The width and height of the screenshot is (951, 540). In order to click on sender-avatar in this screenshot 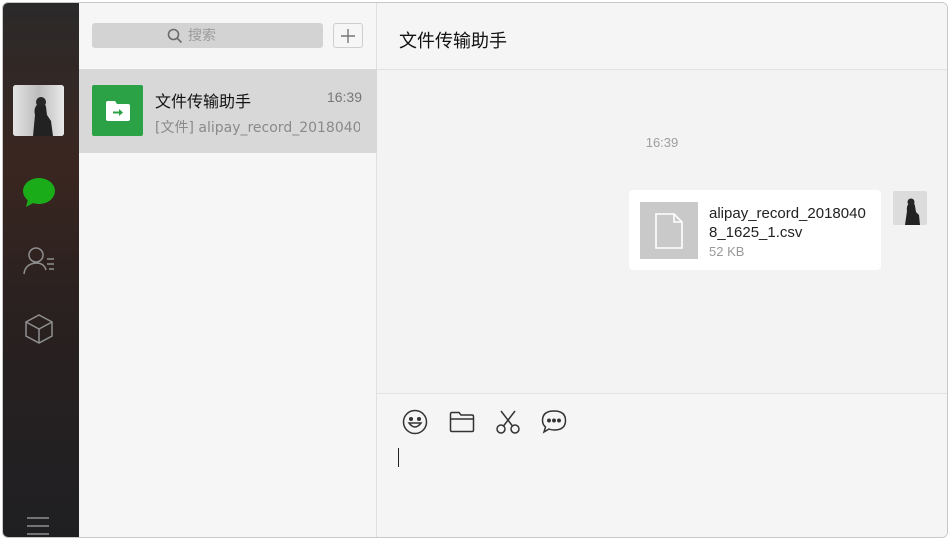, I will do `click(910, 208)`.